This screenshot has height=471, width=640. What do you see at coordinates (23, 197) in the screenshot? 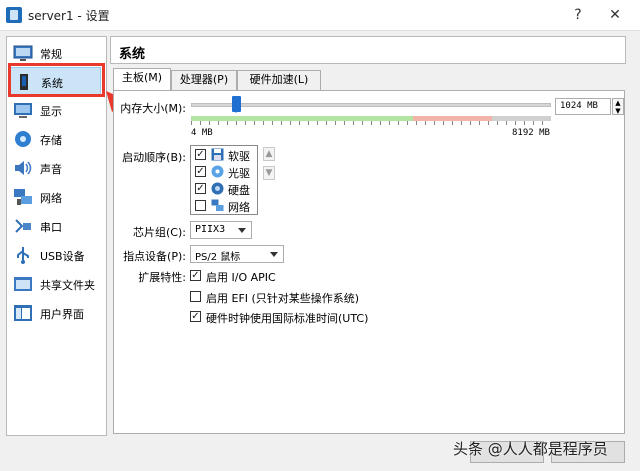
I see `network-icon` at bounding box center [23, 197].